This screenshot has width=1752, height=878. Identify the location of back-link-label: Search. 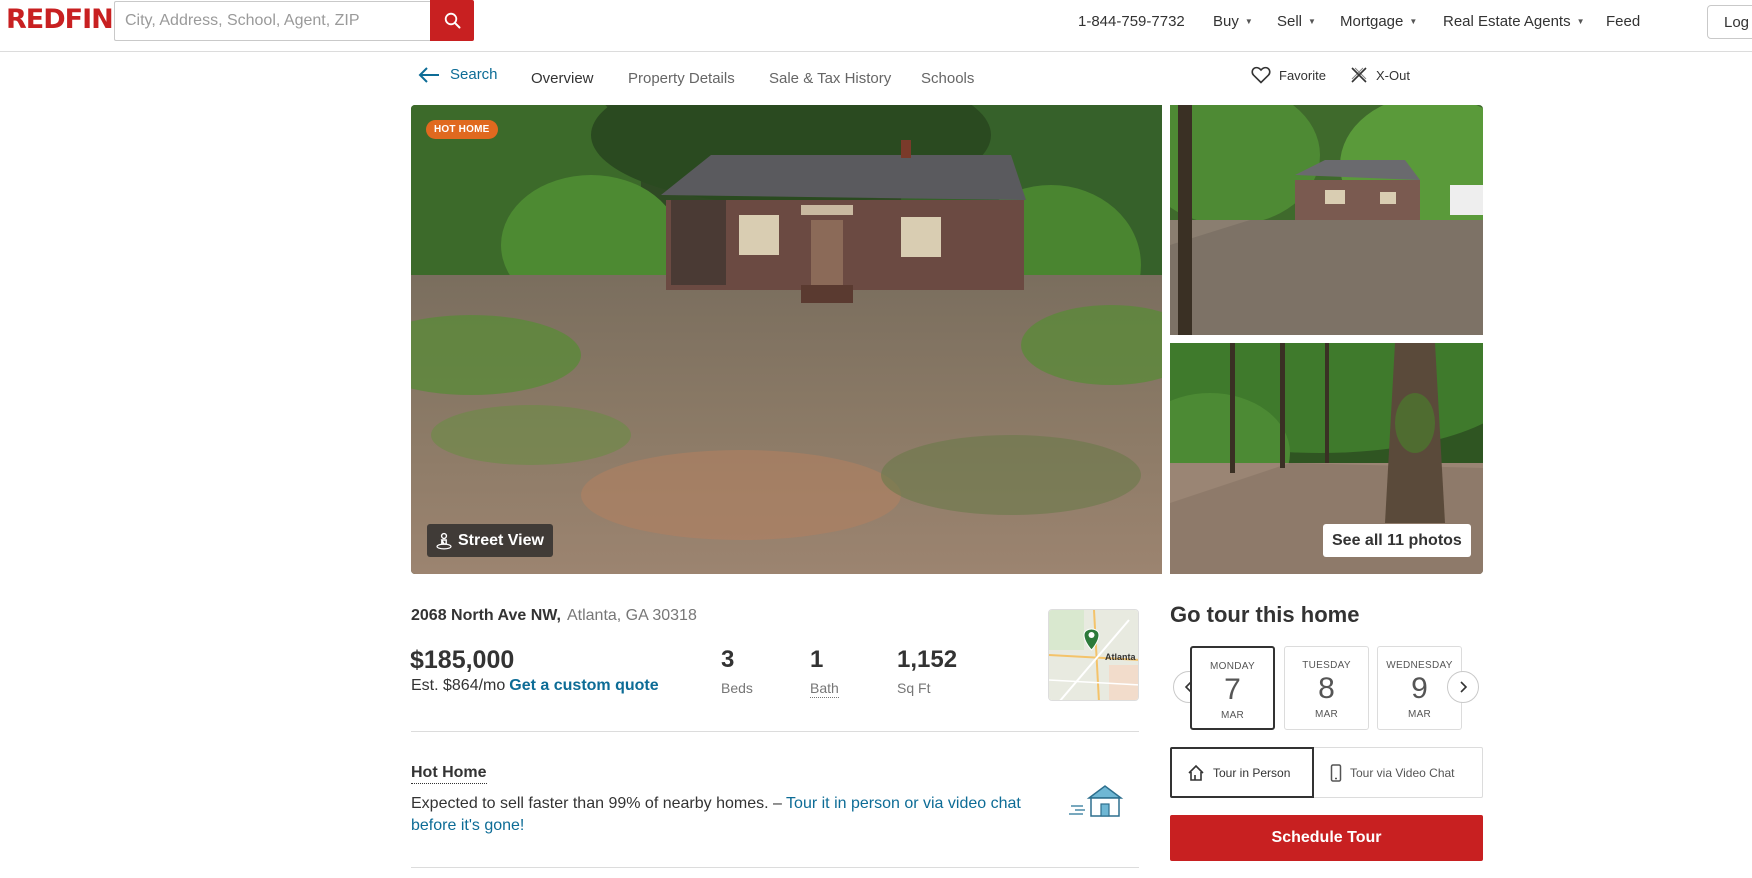
(474, 74).